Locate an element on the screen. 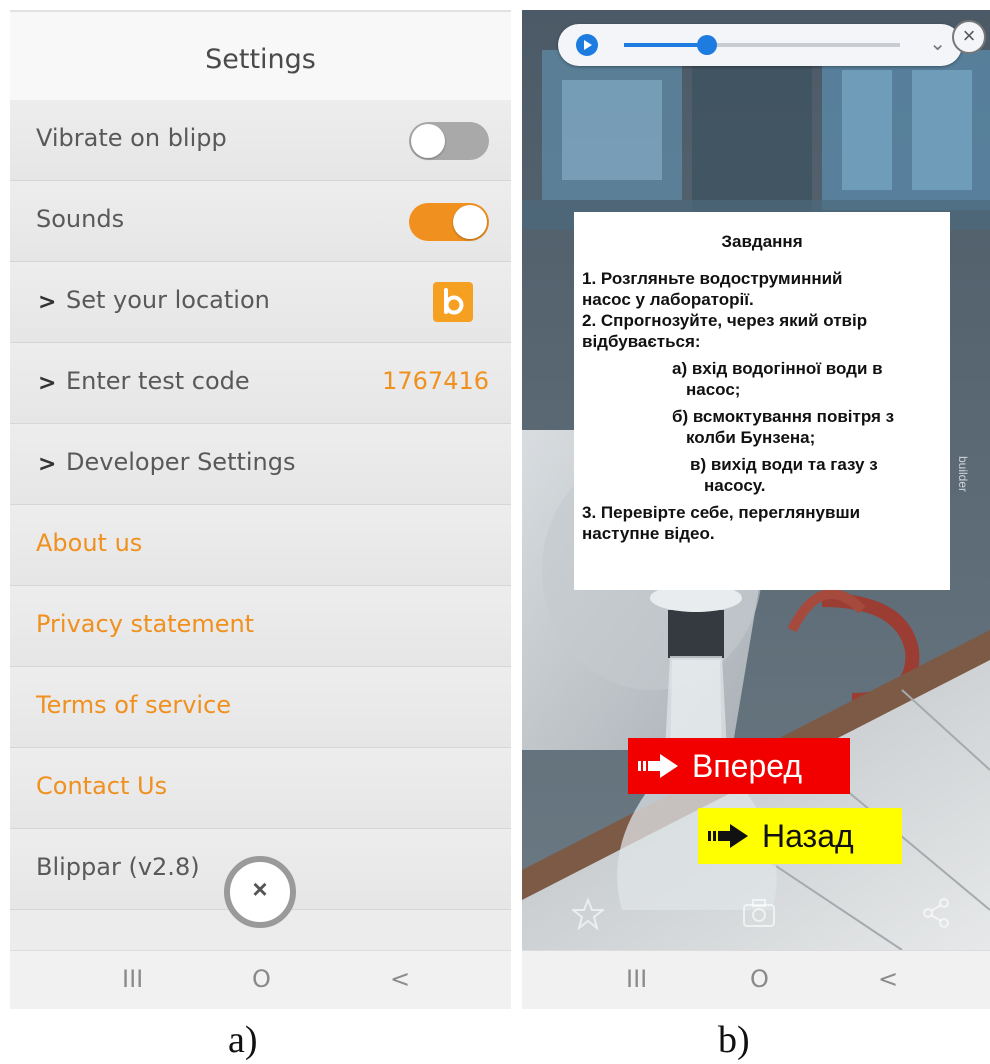 This screenshot has width=990, height=1064. task-line: в) вихід води та газу з is located at coordinates (784, 464).